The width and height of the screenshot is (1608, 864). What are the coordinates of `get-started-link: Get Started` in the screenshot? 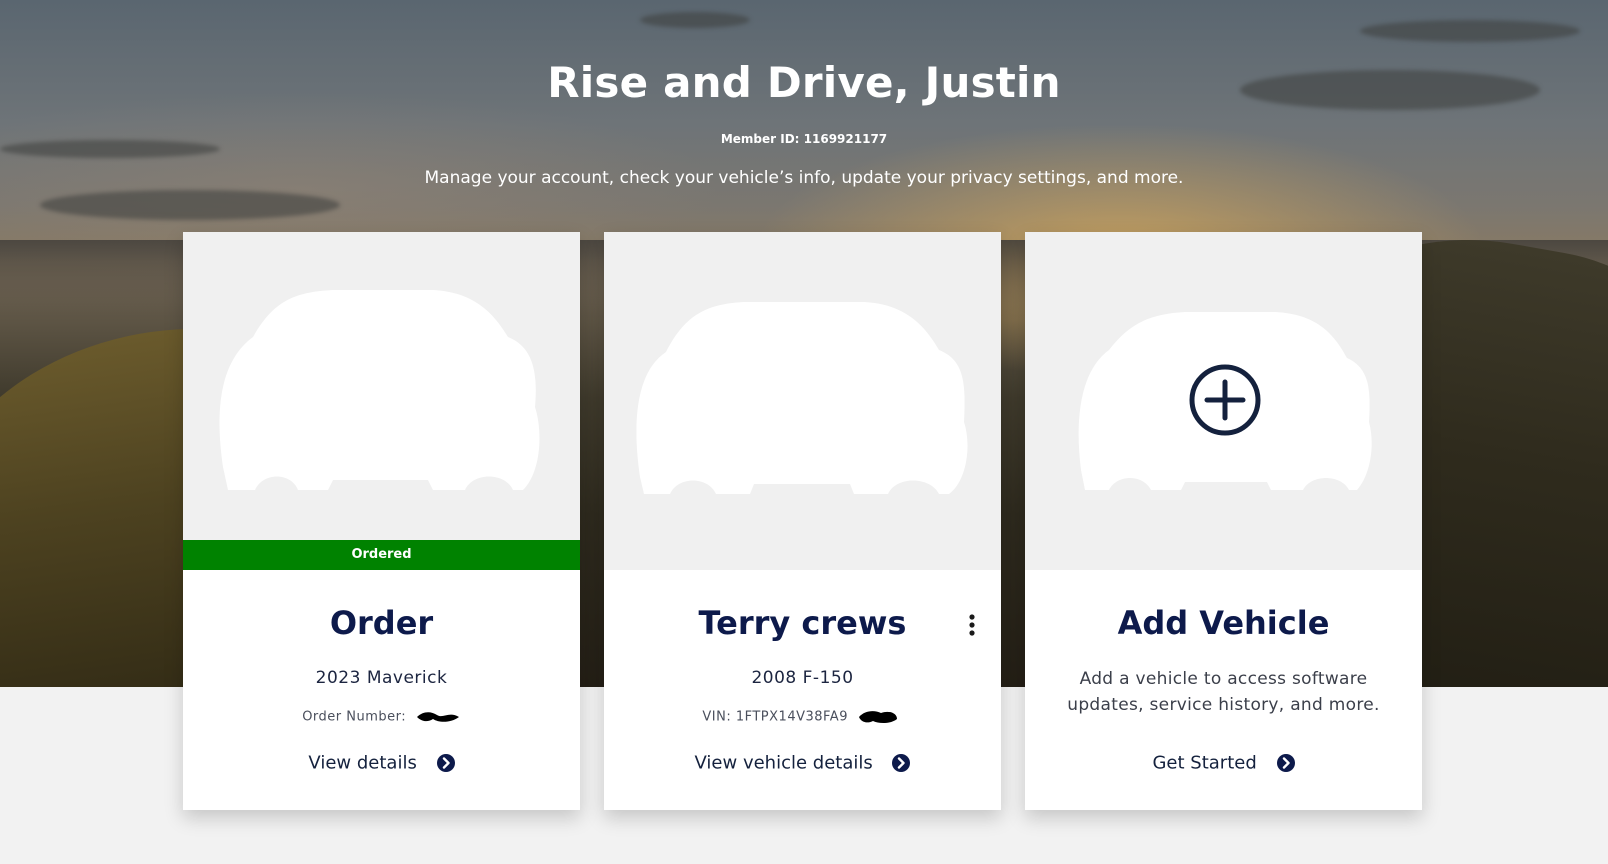 It's located at (1223, 763).